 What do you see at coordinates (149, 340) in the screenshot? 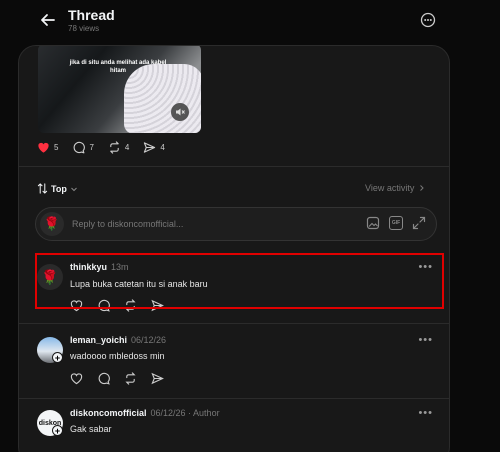
I see `comment-timestamp: 06/12/26` at bounding box center [149, 340].